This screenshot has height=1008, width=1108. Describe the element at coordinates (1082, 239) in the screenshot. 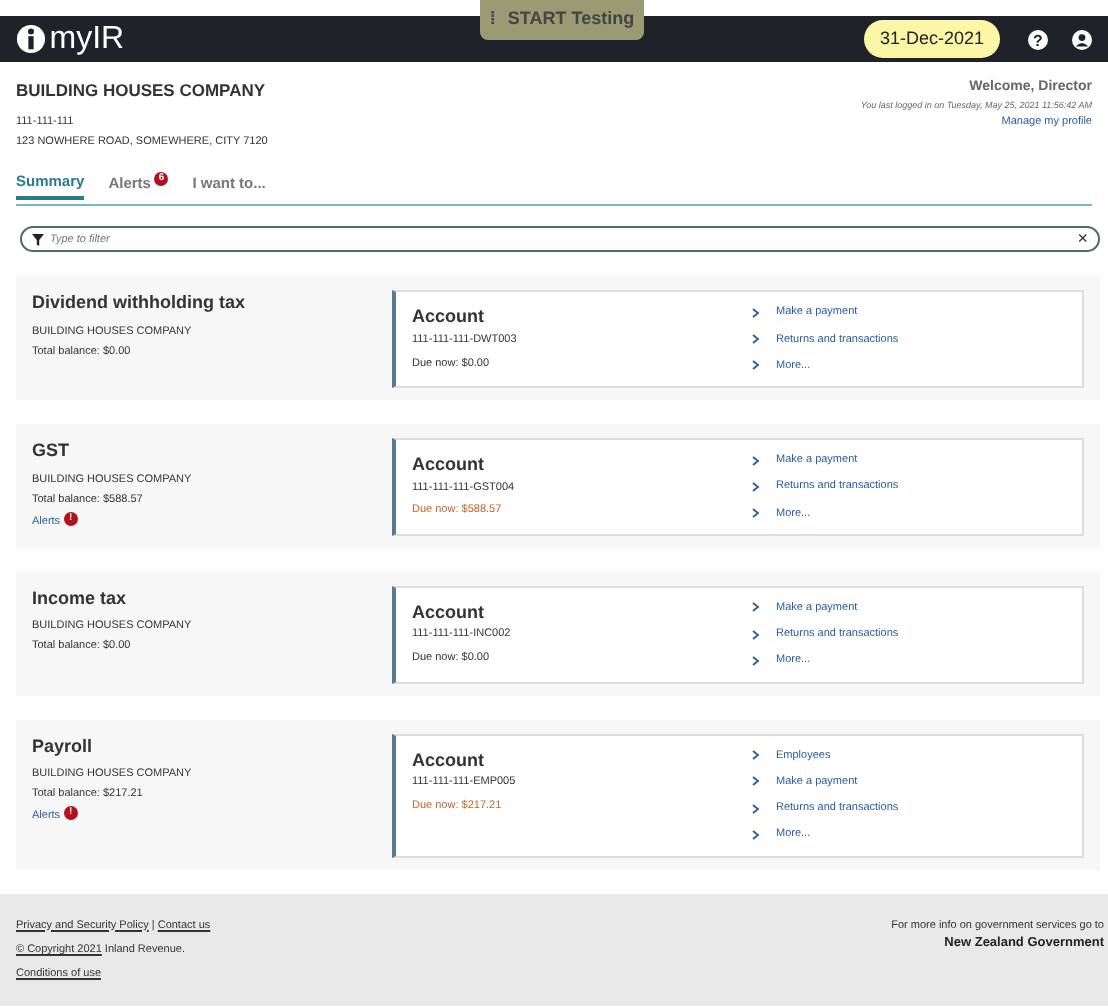

I see `clear-button: ×` at that location.